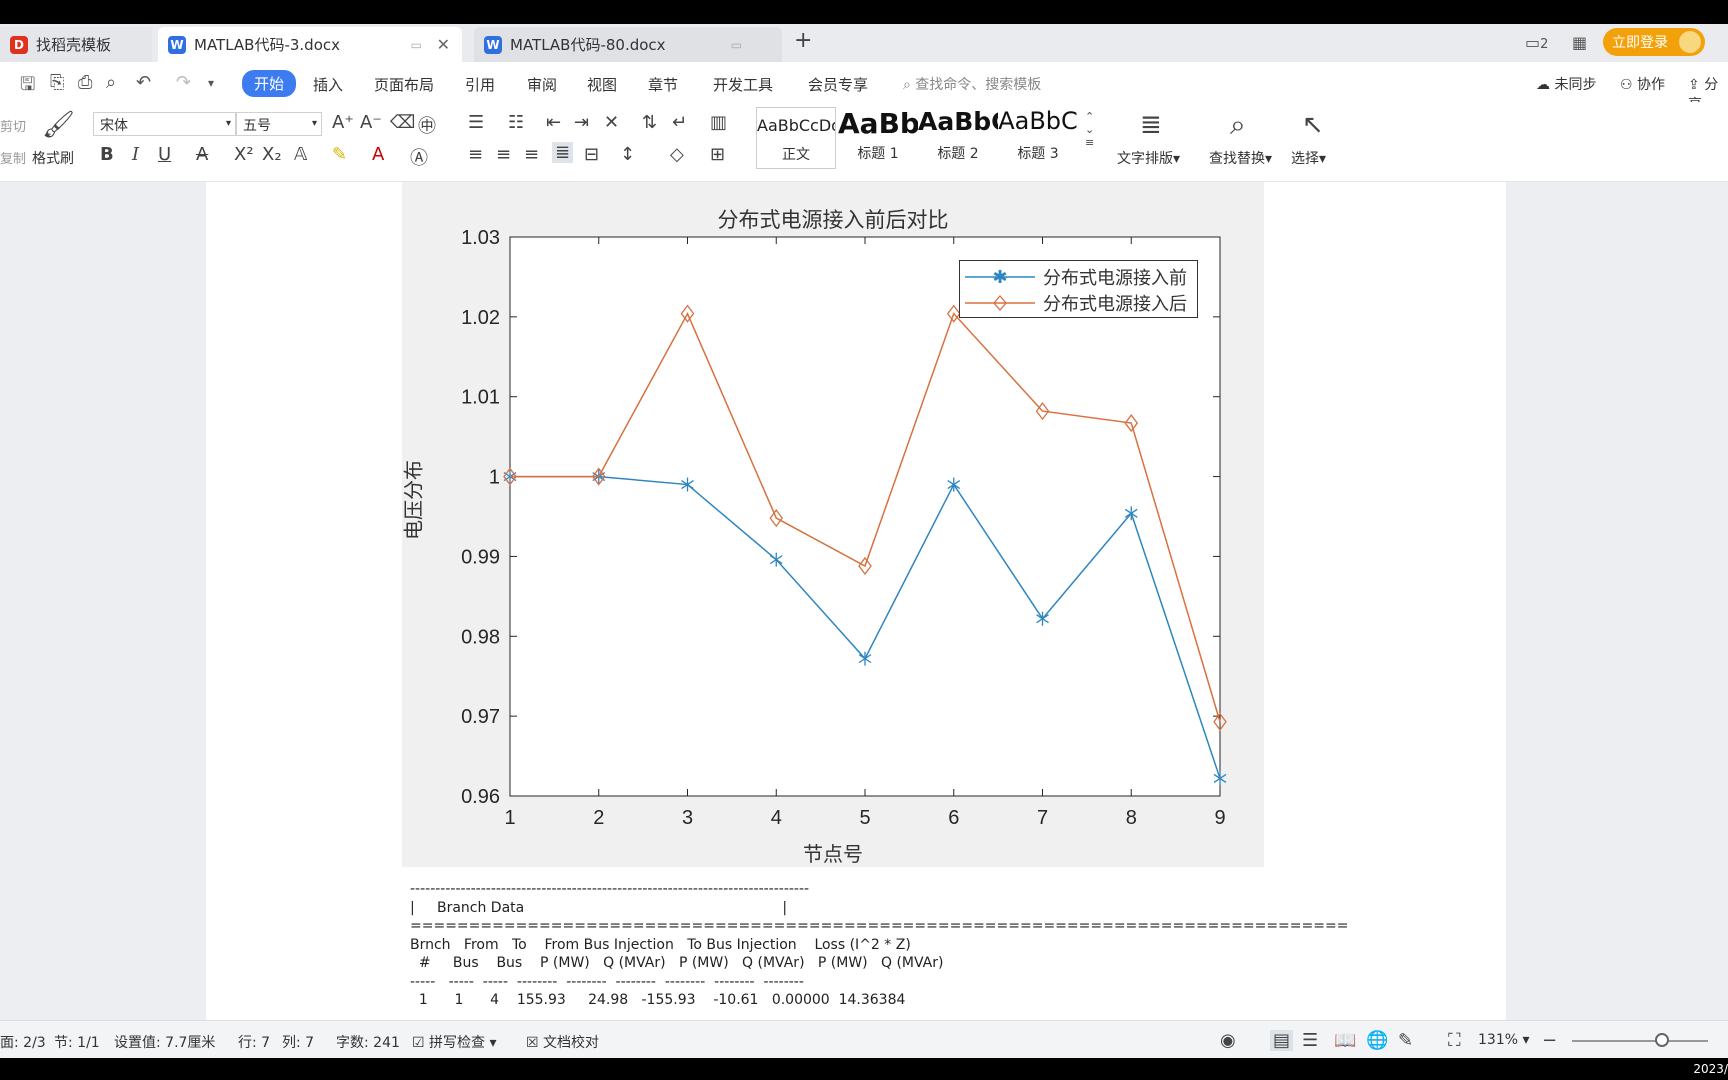 Image resolution: width=1728 pixels, height=1080 pixels. What do you see at coordinates (13, 125) in the screenshot?
I see `cut-button: 剪切` at bounding box center [13, 125].